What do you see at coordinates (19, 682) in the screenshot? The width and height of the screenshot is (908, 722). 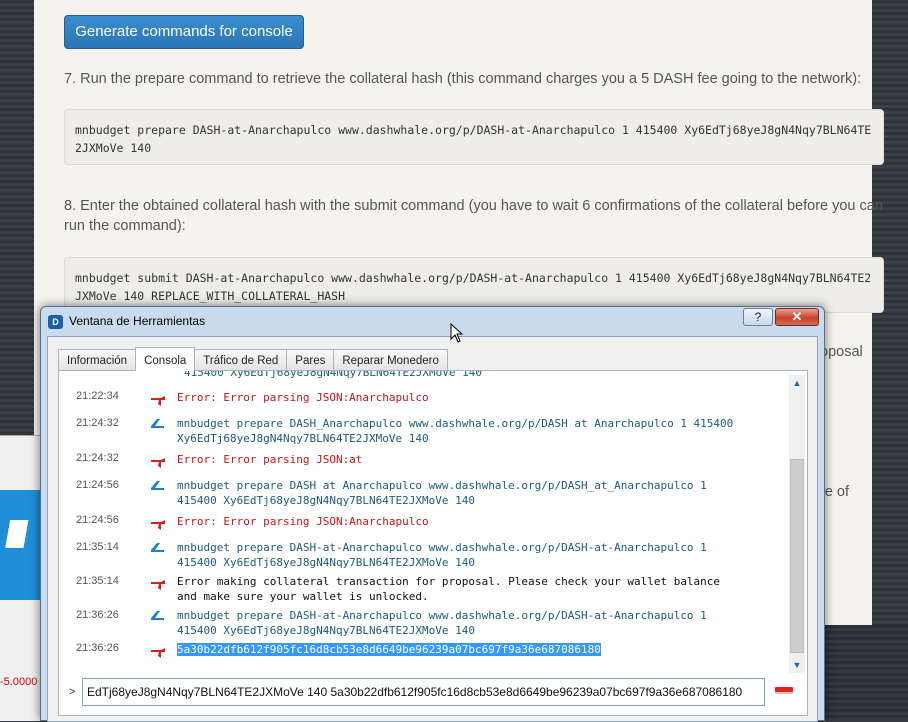 I see `transaction-amount: -5.0000` at bounding box center [19, 682].